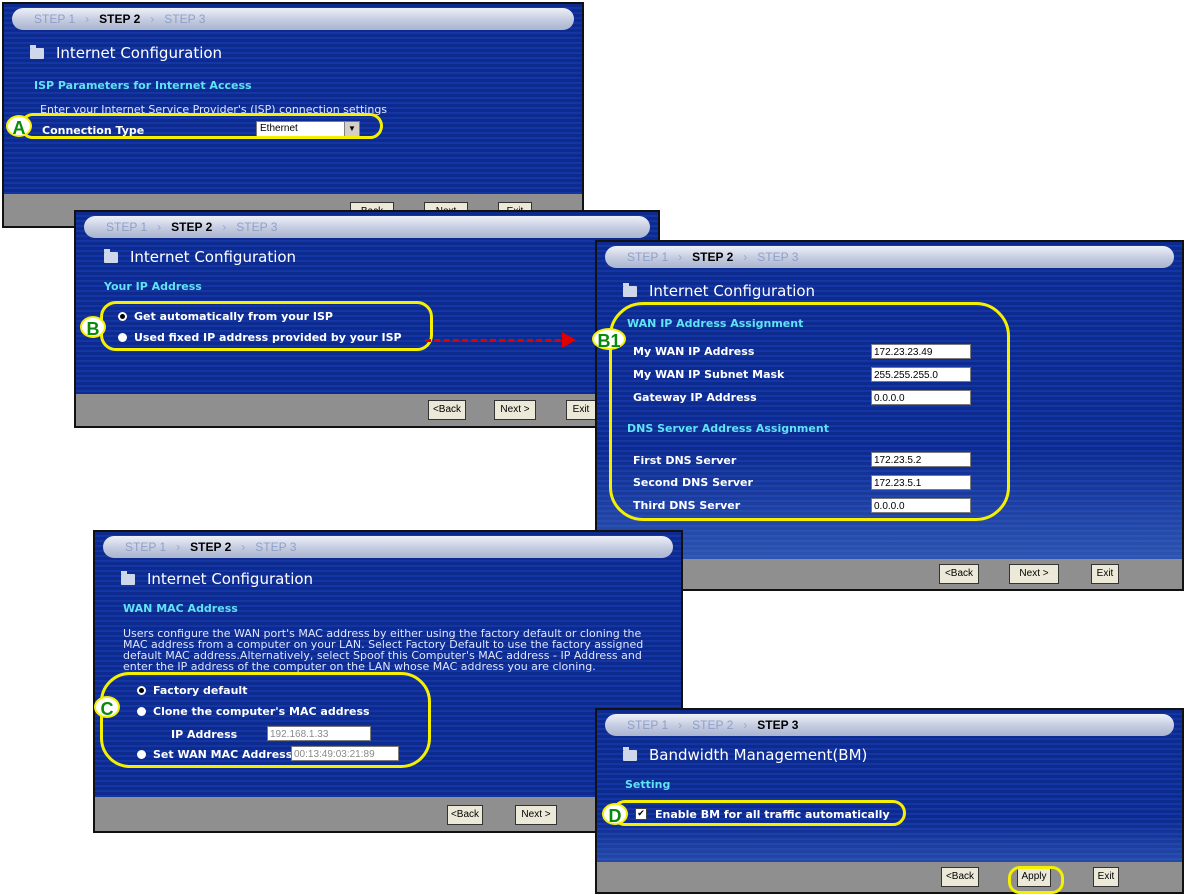  I want to click on button-bar: <Back Next >, so click(388, 814).